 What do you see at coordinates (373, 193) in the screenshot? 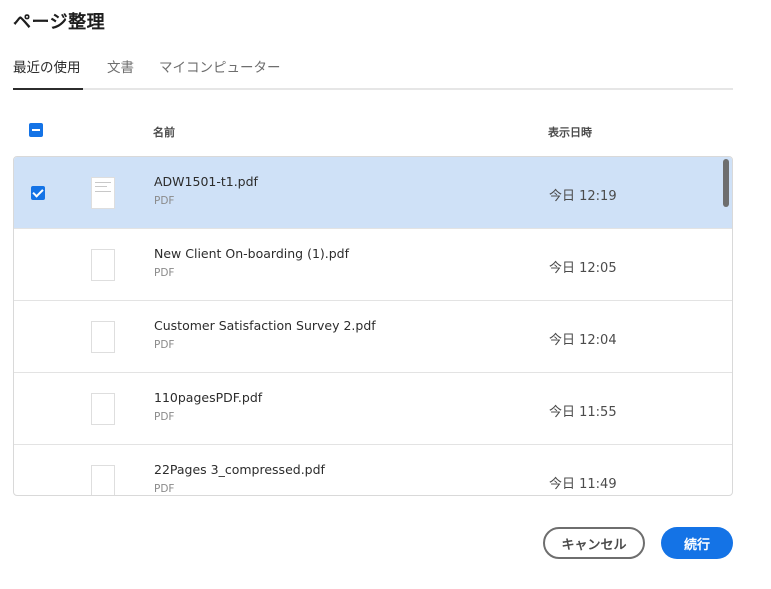
I see `file-row: ADW1501-t1.pdf PDF 今日 12:19` at bounding box center [373, 193].